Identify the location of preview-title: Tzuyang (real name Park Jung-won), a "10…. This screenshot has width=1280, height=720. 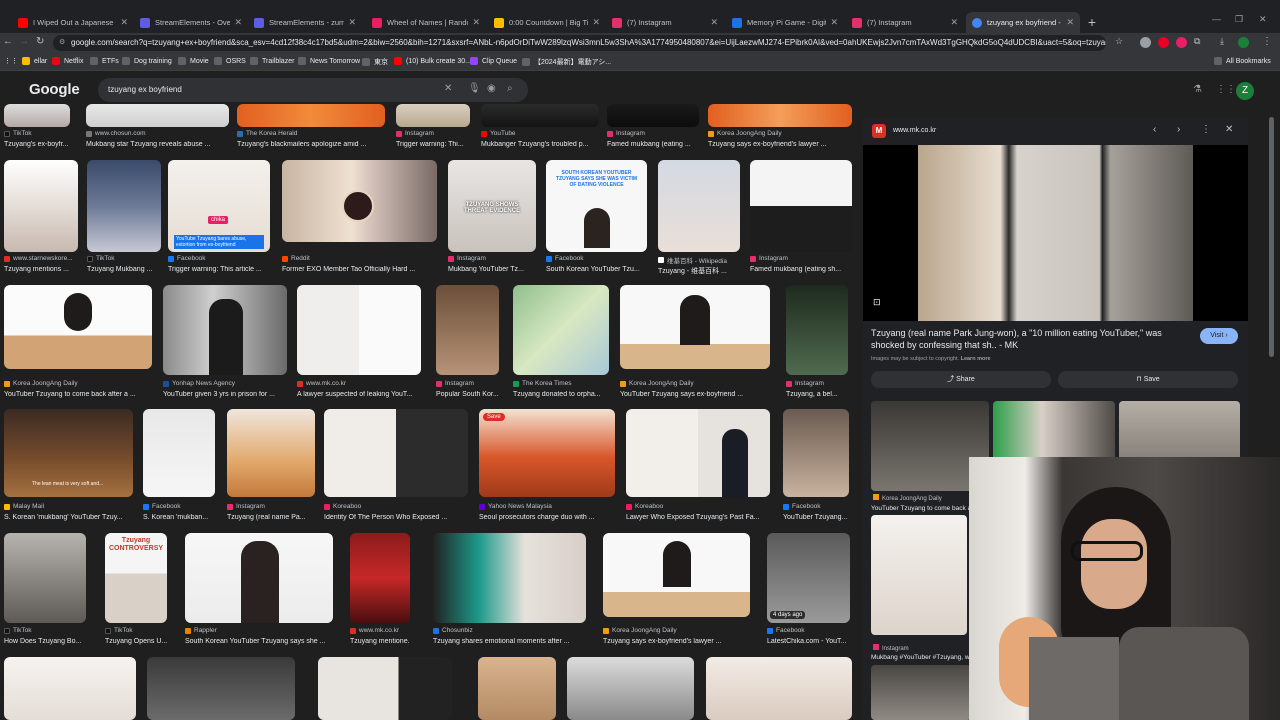
(1028, 339).